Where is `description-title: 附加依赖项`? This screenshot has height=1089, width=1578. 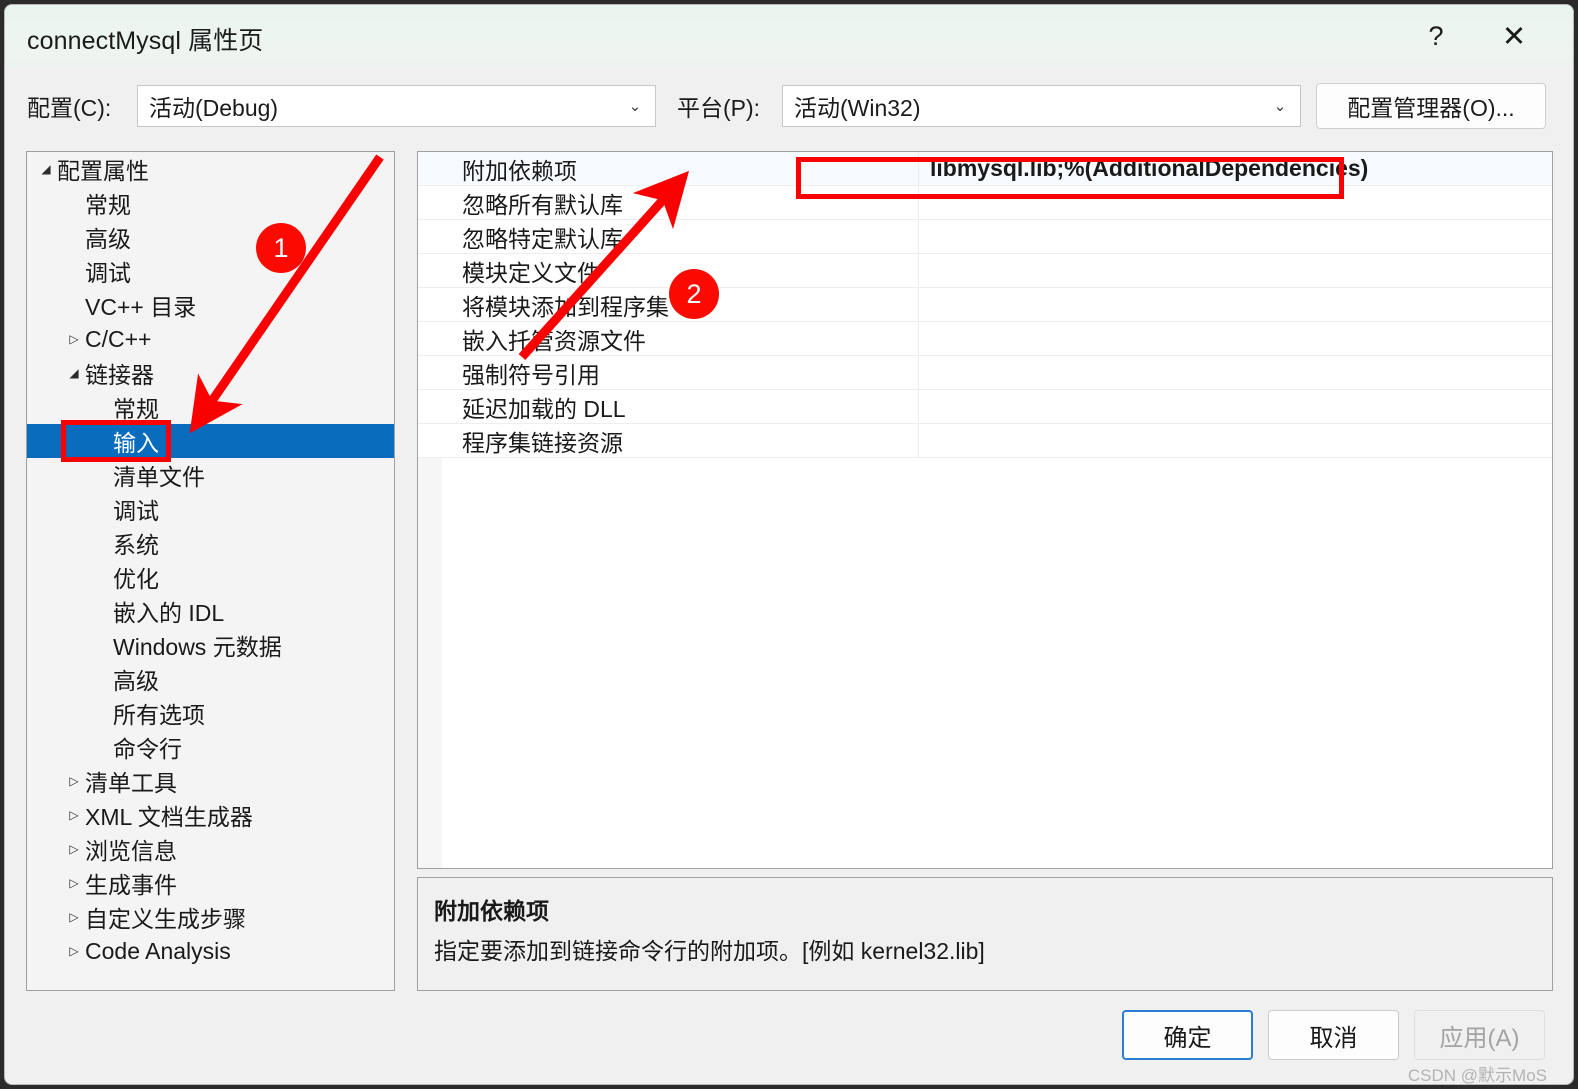
description-title: 附加依赖项 is located at coordinates (491, 911).